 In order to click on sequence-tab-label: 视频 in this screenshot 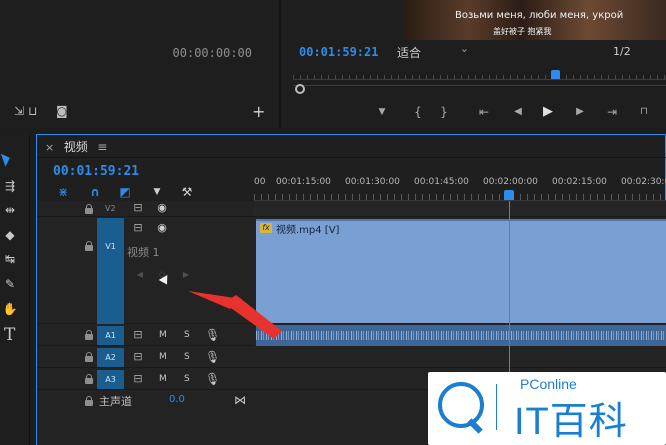, I will do `click(75, 147)`.